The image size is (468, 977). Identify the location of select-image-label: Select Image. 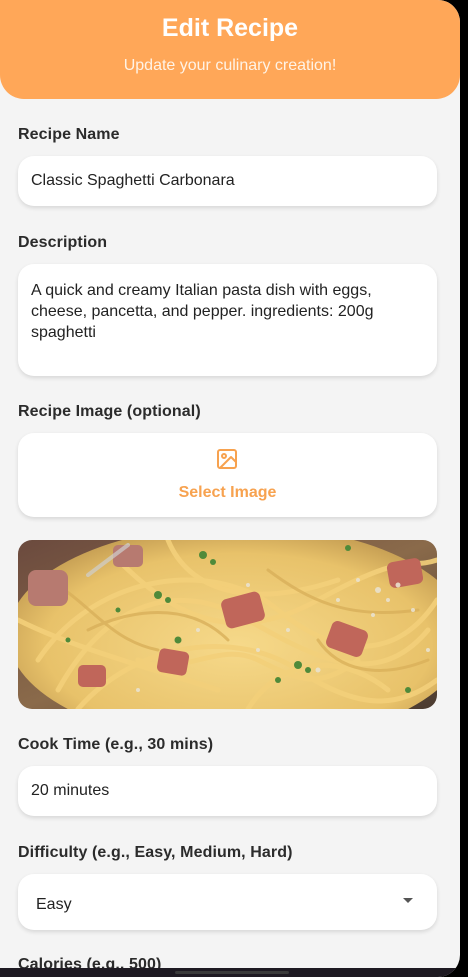
(227, 492).